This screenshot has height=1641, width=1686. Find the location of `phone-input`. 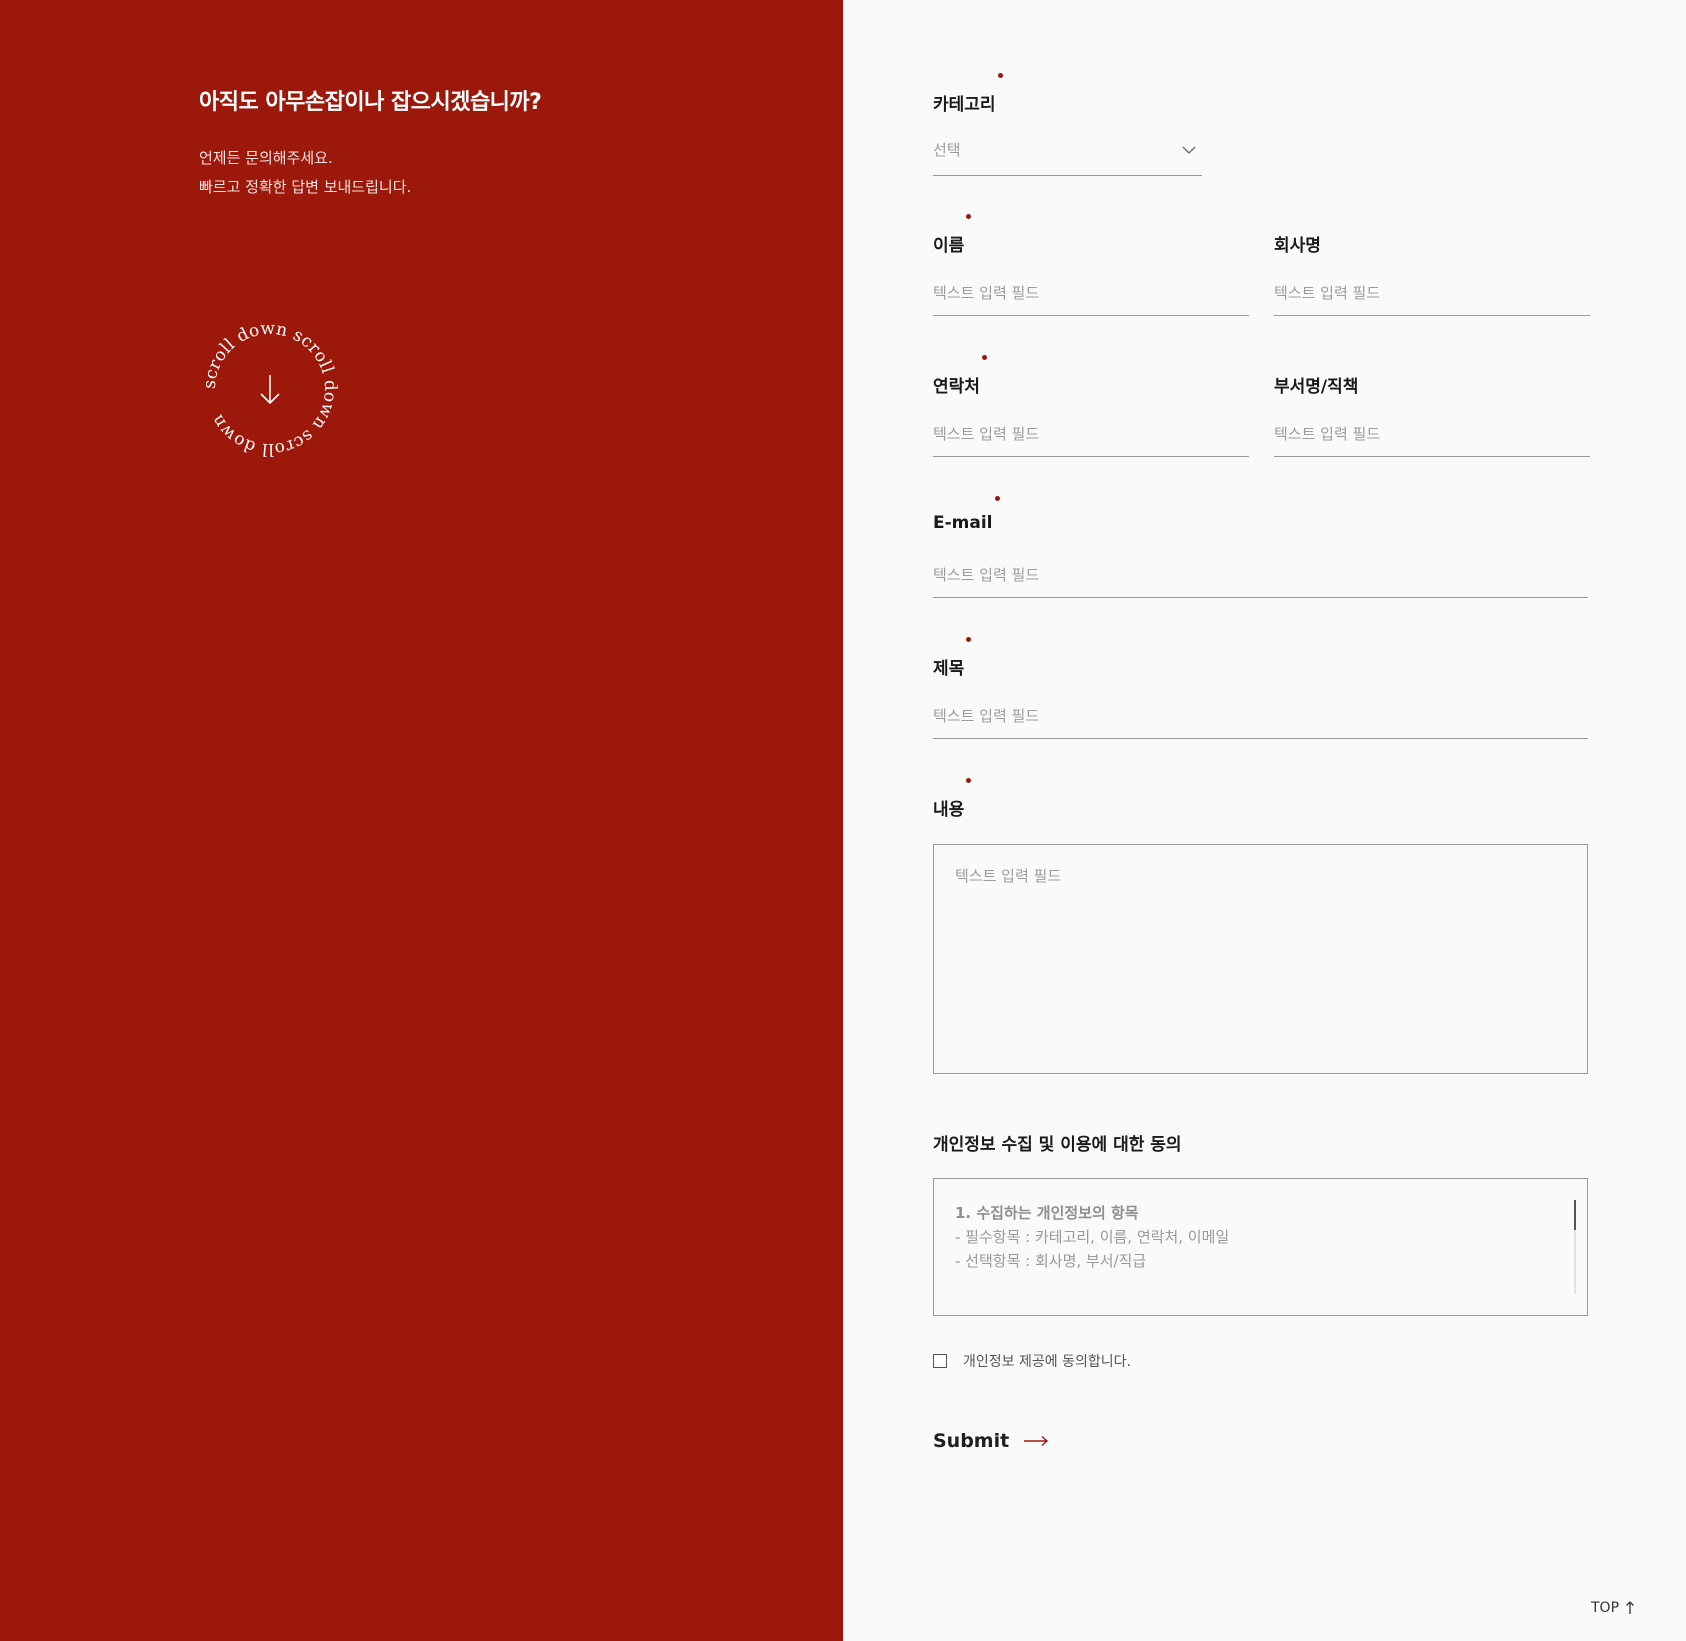

phone-input is located at coordinates (1091, 434).